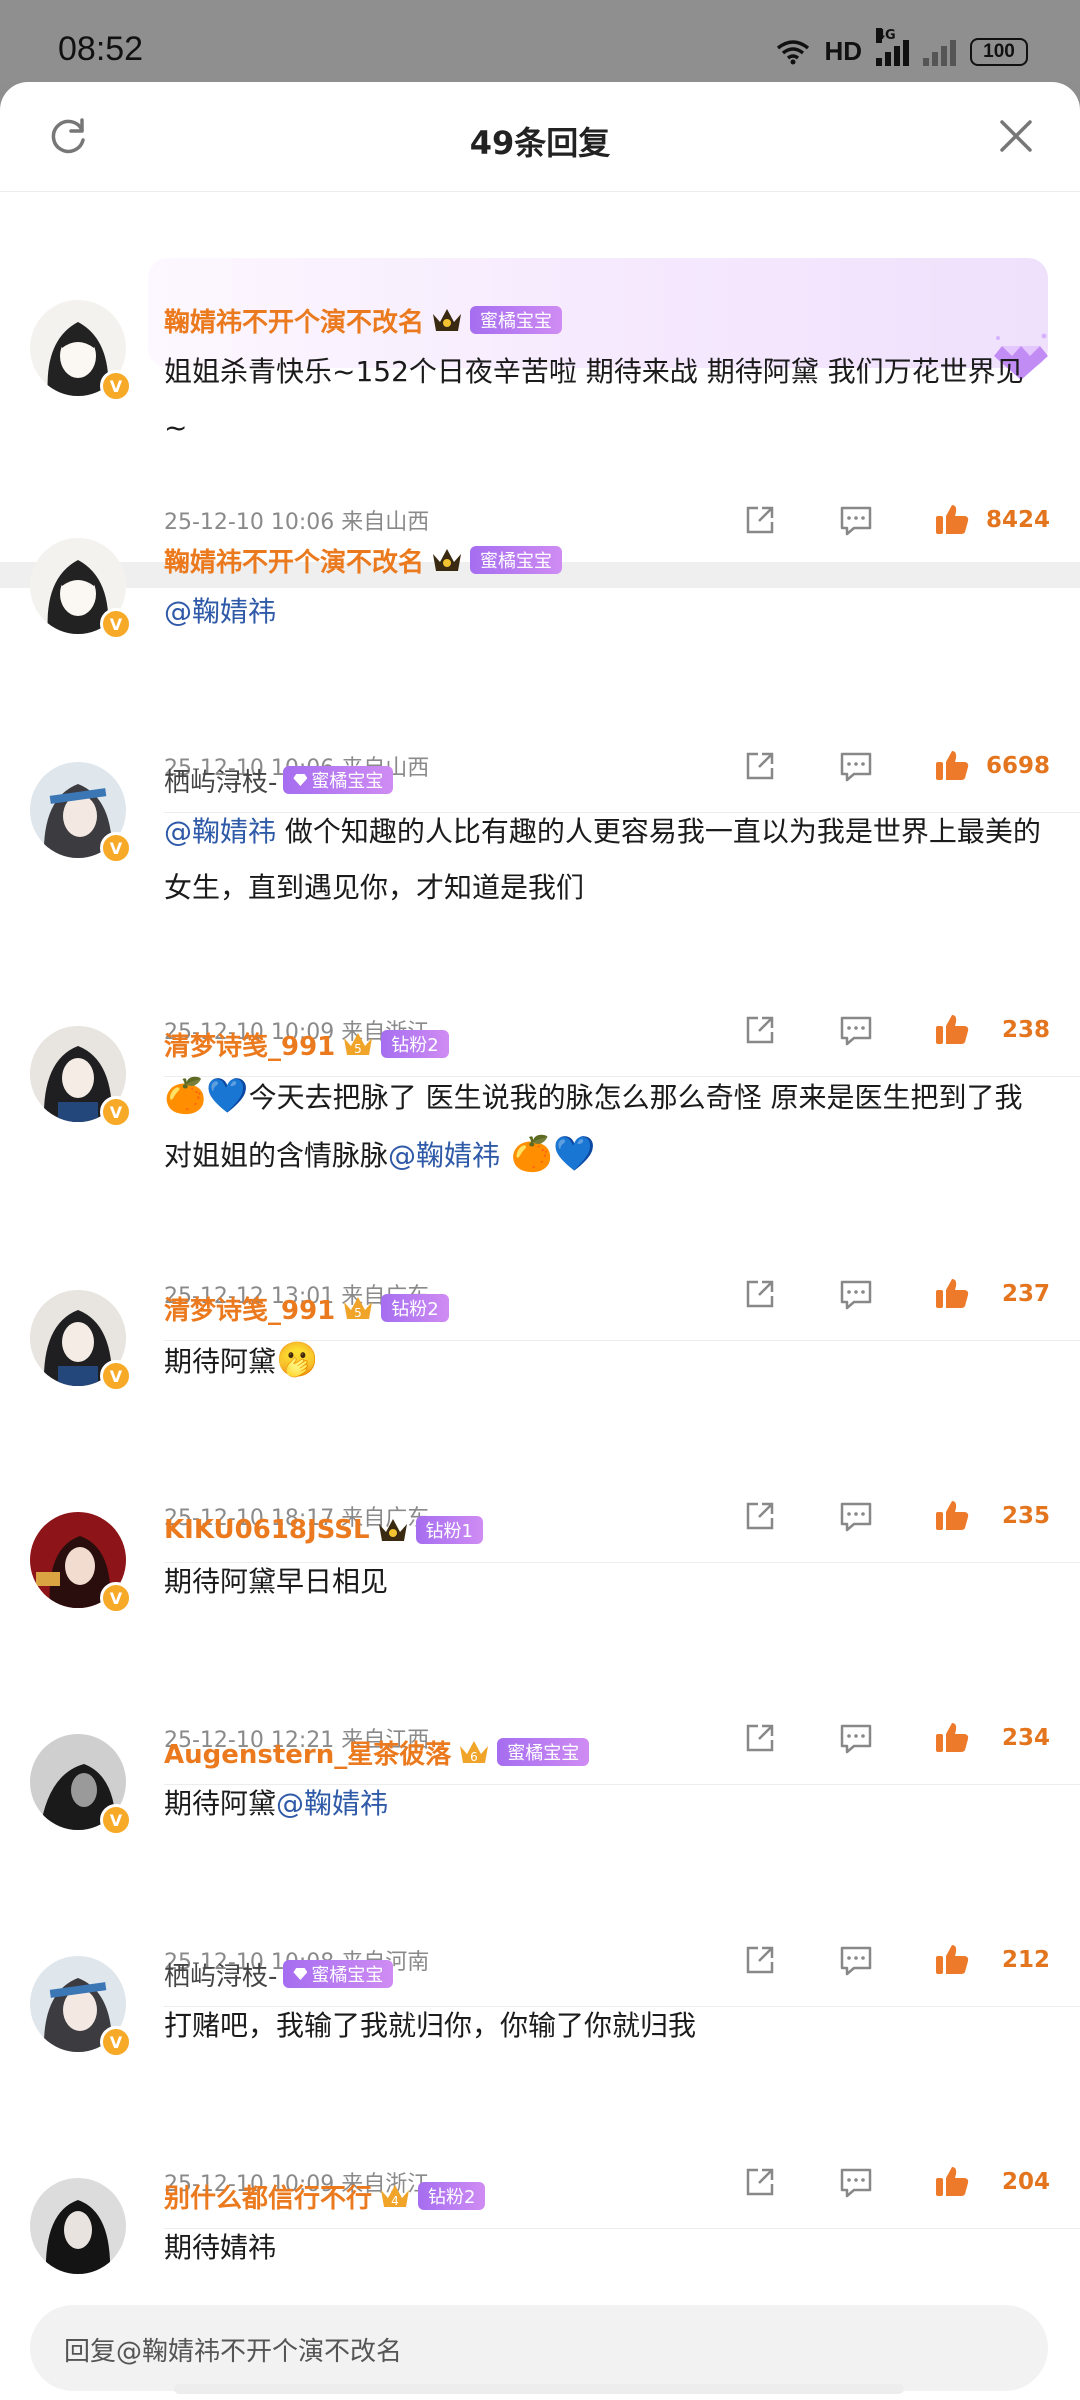 Image resolution: width=1080 pixels, height=2400 pixels. I want to click on signal-icon-secondary, so click(939, 52).